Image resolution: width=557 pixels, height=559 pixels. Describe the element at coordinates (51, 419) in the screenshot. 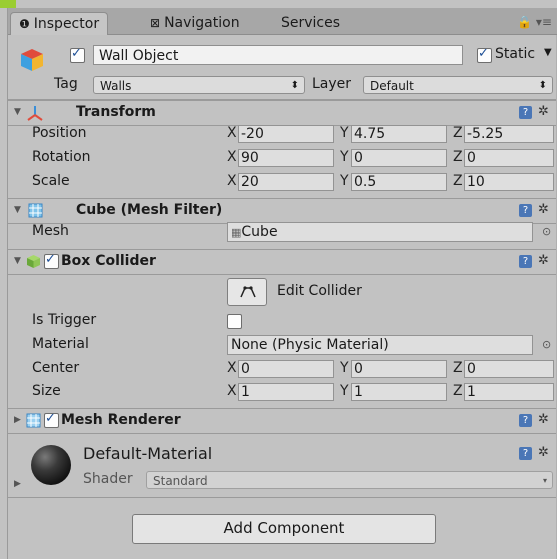

I see `mesh-renderer-enabled-checkbox` at that location.